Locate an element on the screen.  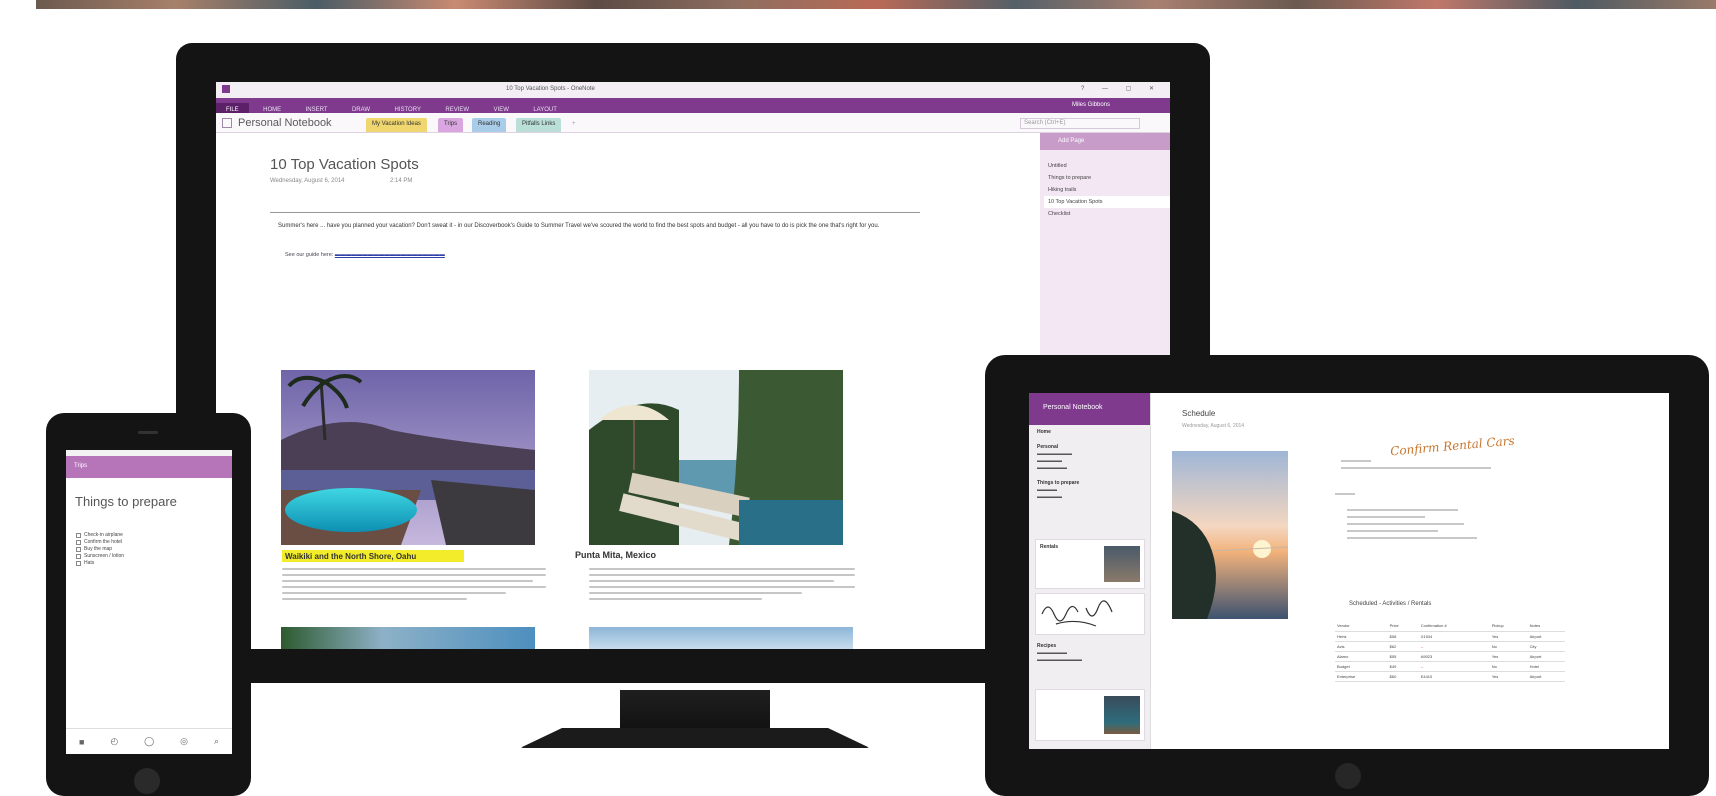
table-cell: Notes is located at coordinates (1546, 626).